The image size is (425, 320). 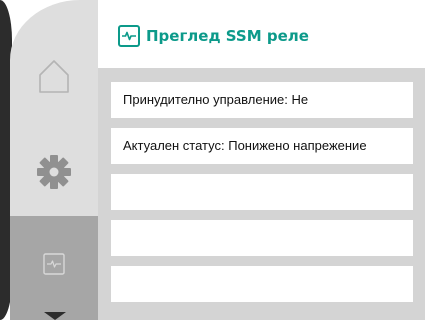 What do you see at coordinates (262, 100) in the screenshot?
I see `list-item-forced-control: Принудително управление: Не` at bounding box center [262, 100].